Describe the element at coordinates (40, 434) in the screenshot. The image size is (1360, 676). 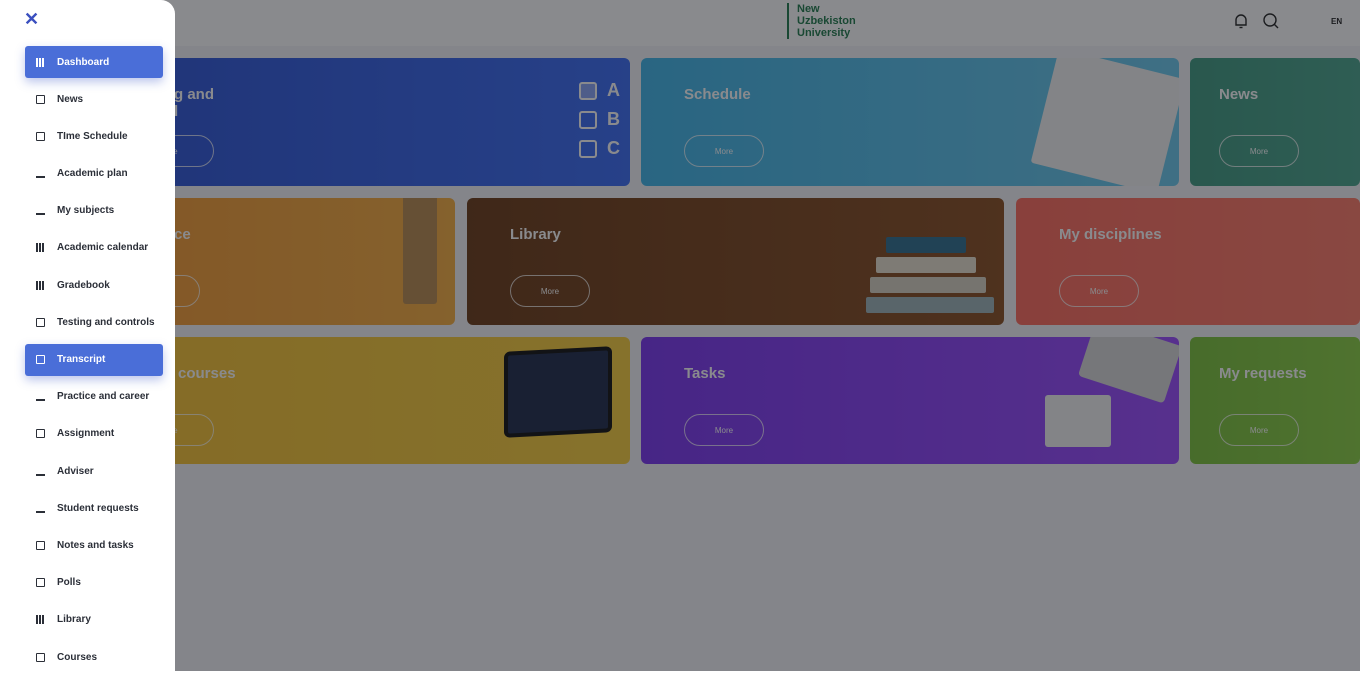
I see `assignment-icon` at that location.